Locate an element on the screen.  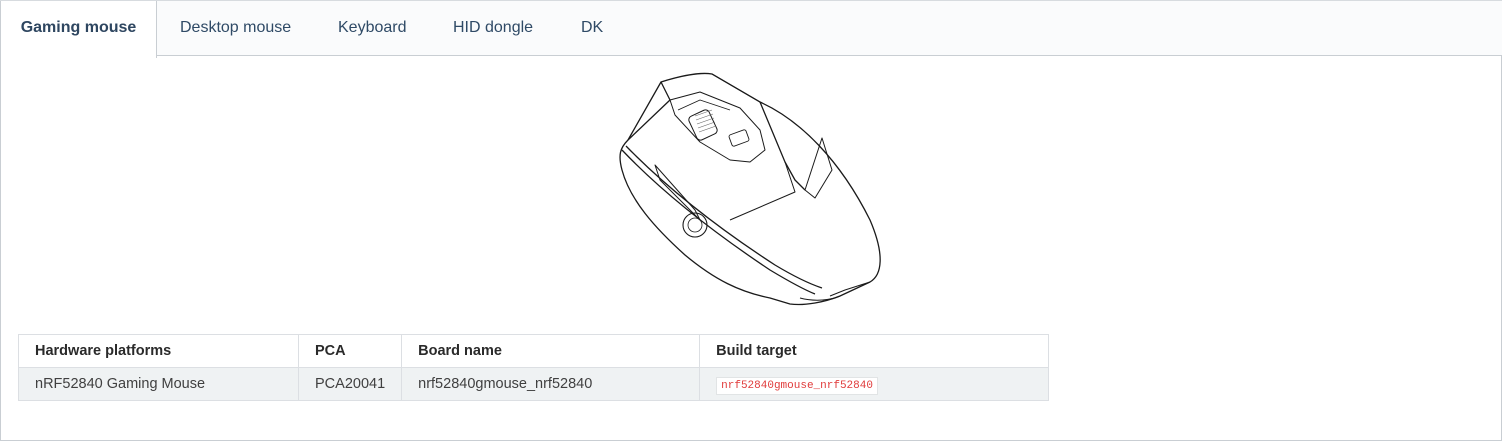
tab-gaming-mouse: Gaming mouse is located at coordinates (78, 29).